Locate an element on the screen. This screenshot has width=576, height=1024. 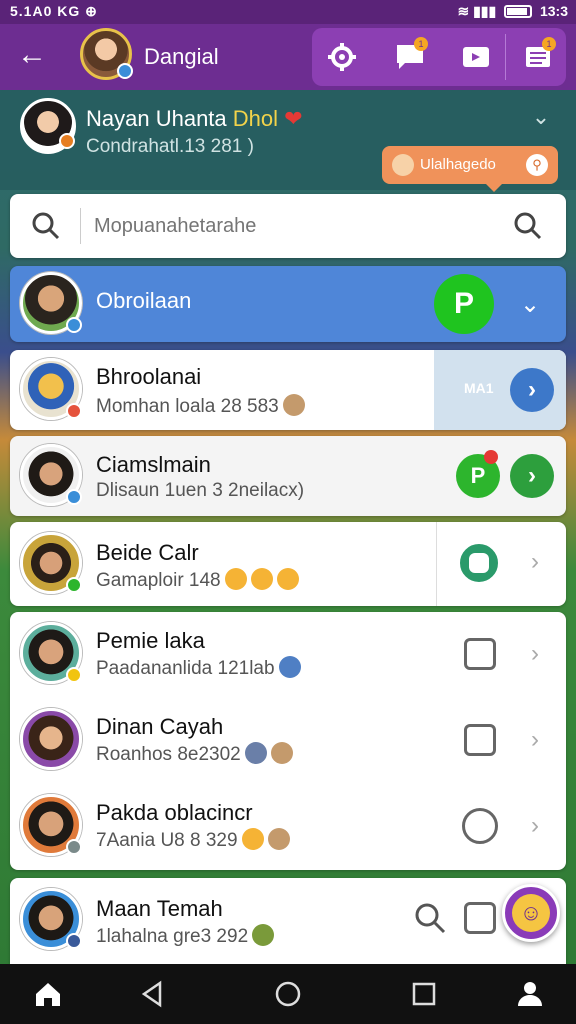
cookie-emoji-icon is located at coordinates (278, 839).